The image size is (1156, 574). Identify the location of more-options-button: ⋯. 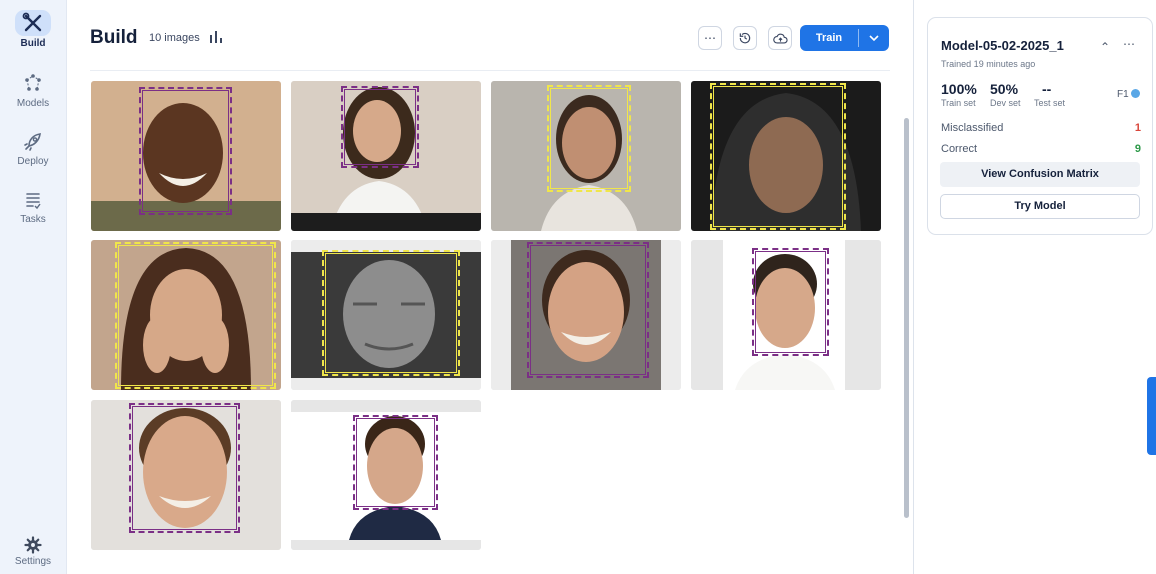
(710, 38).